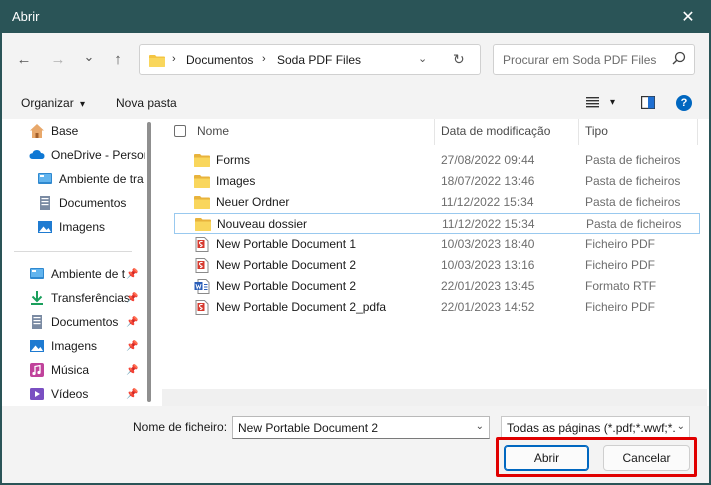 The image size is (711, 485). What do you see at coordinates (98, 155) in the screenshot?
I see `sidebar-item-label: OneDrive - Person` at bounding box center [98, 155].